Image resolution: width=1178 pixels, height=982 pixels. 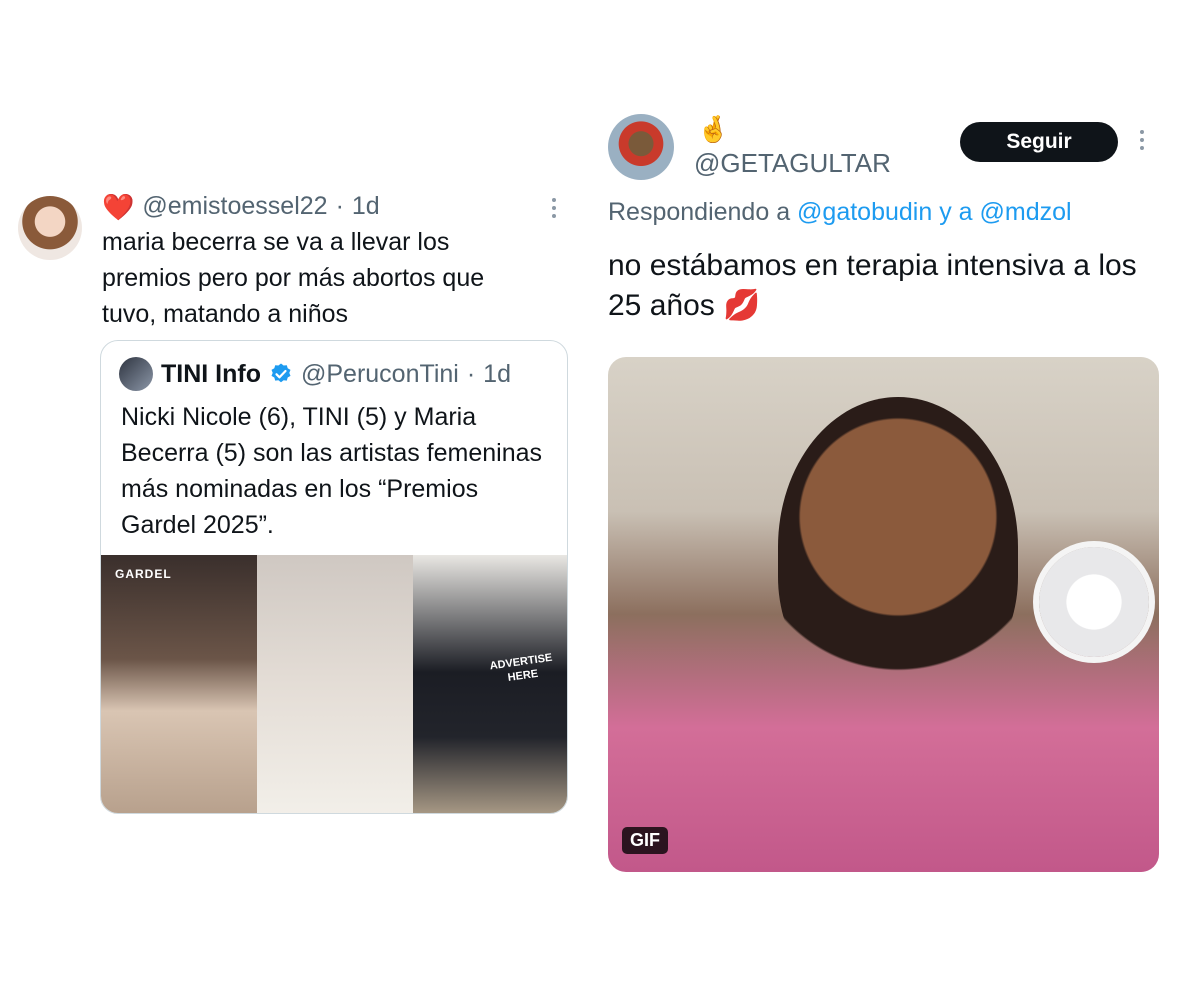 I want to click on photo-panel, so click(x=335, y=684).